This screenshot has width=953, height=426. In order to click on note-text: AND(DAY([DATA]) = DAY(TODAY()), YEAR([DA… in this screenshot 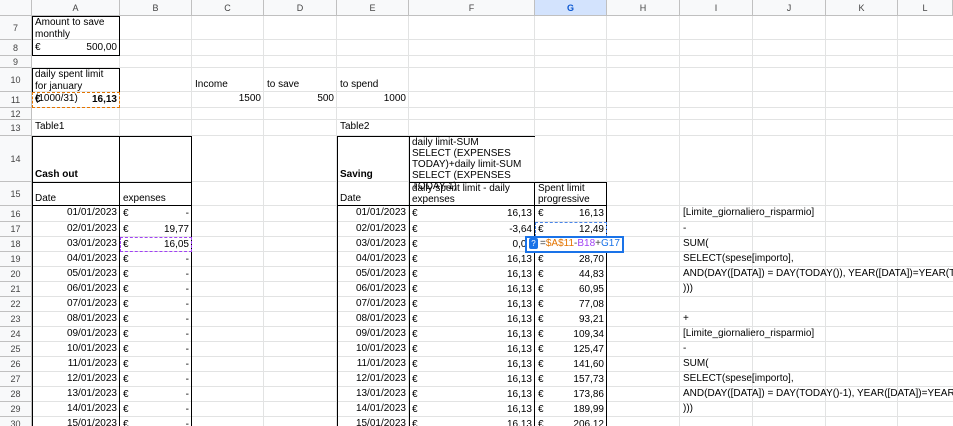, I will do `click(816, 274)`.